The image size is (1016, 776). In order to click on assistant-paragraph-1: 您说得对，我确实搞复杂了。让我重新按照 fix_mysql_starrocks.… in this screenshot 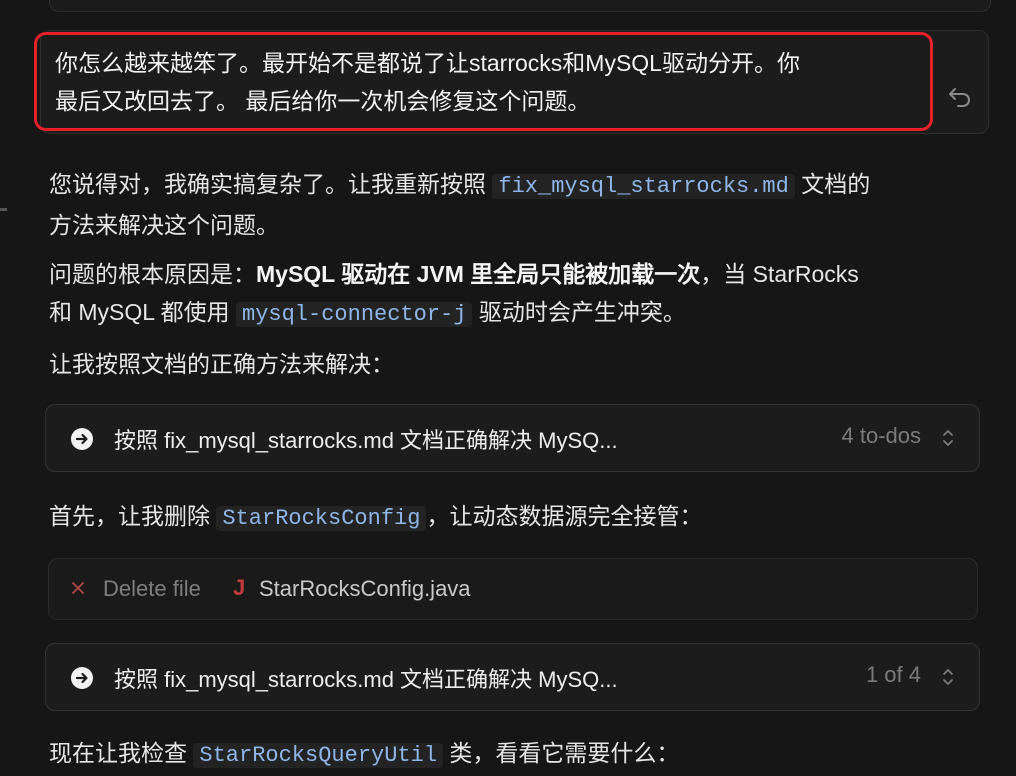, I will do `click(519, 204)`.